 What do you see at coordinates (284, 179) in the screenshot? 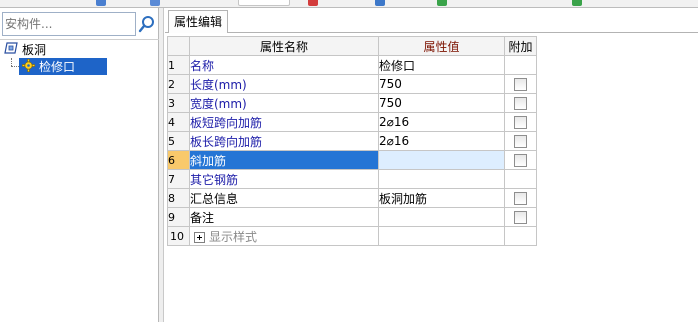
I see `property-name: 其它钢筋` at bounding box center [284, 179].